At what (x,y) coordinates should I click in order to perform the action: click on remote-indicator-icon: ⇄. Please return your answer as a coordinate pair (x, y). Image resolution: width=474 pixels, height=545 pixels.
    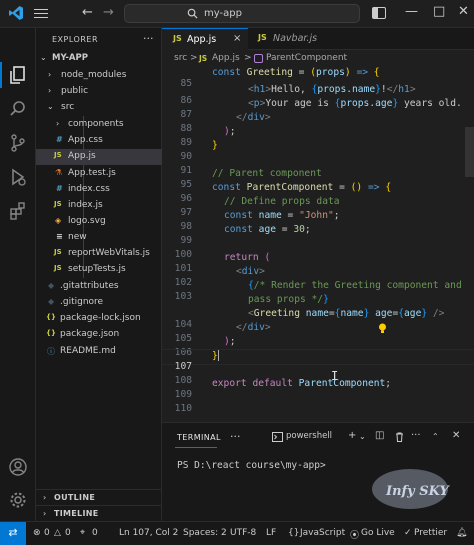
    Looking at the image, I should click on (13, 533).